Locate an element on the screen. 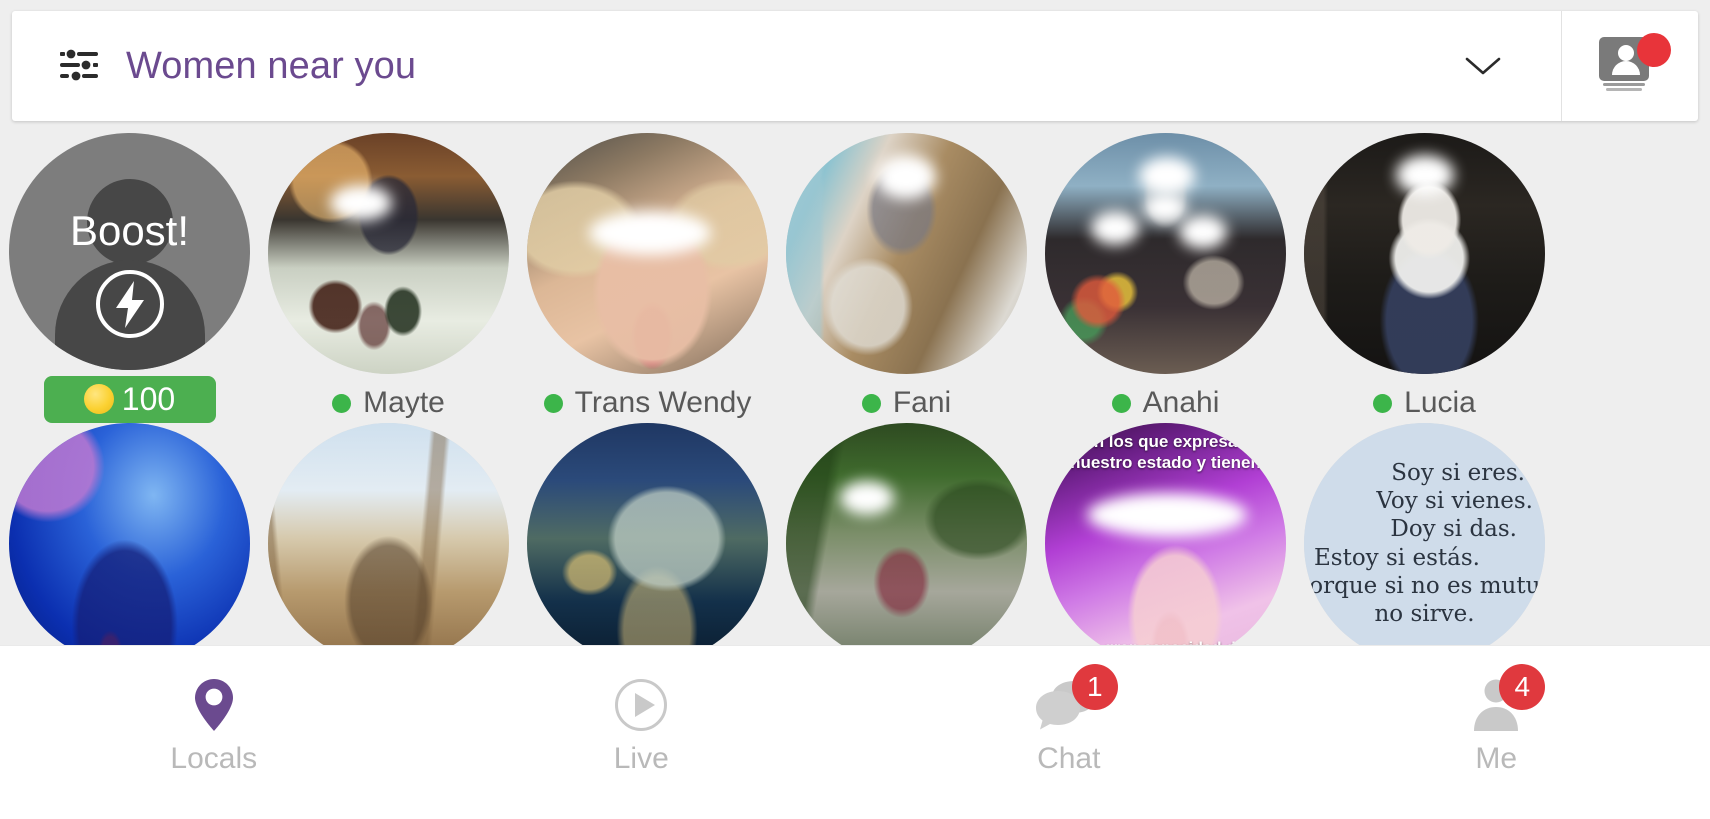 The height and width of the screenshot is (819, 1710). person-name-row: Mayte is located at coordinates (388, 403).